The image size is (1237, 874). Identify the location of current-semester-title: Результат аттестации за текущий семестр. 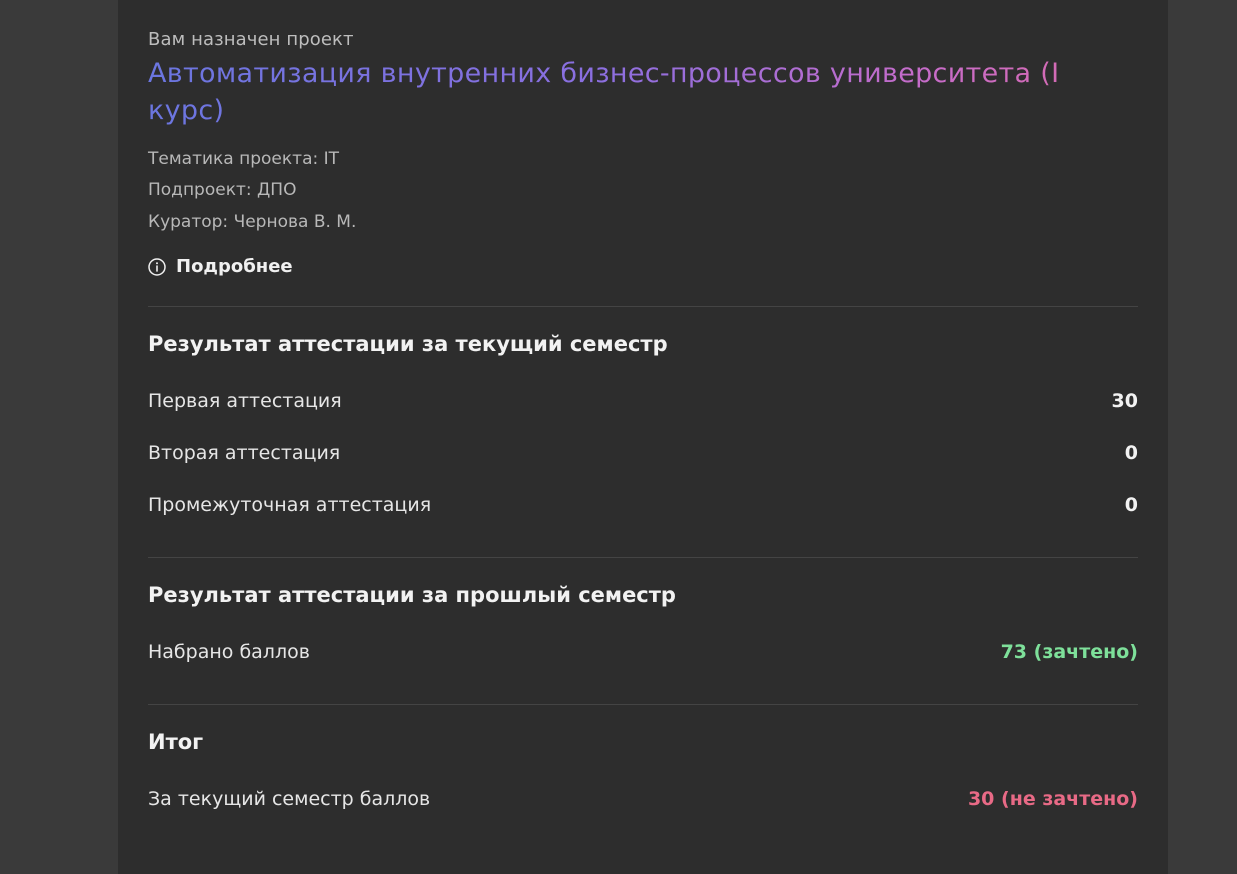
(408, 344).